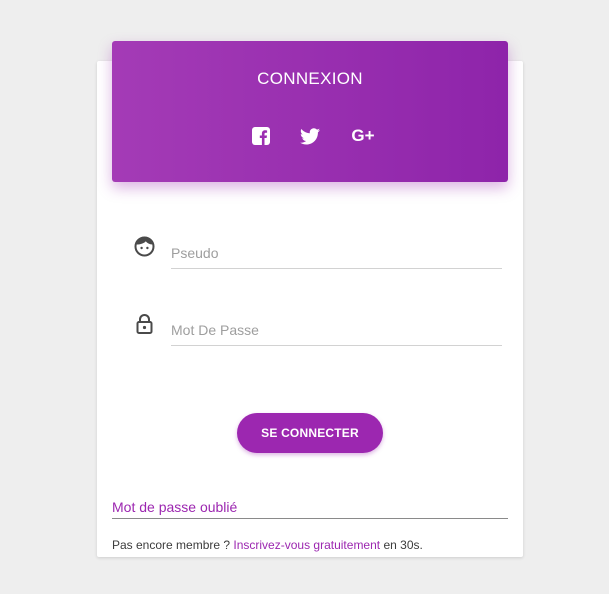 The height and width of the screenshot is (594, 609). What do you see at coordinates (173, 545) in the screenshot?
I see `signup-prefix: Pas encore membre ?` at bounding box center [173, 545].